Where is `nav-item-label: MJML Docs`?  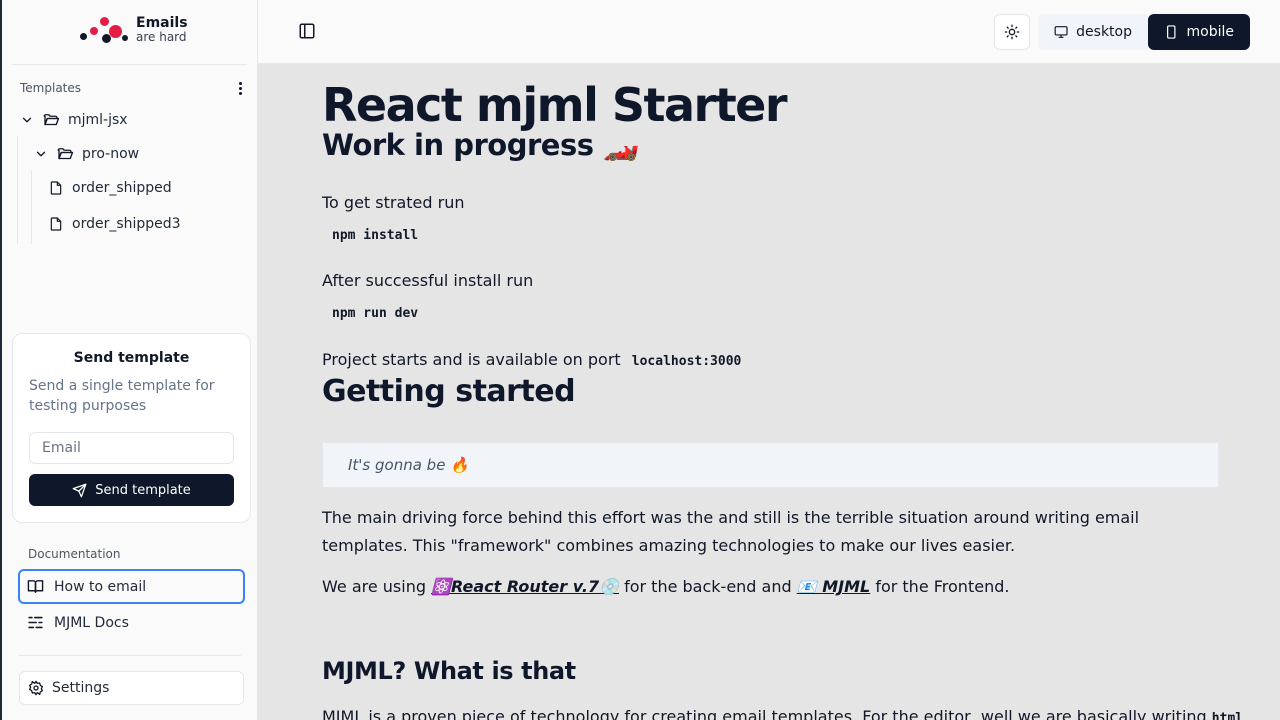 nav-item-label: MJML Docs is located at coordinates (91, 622).